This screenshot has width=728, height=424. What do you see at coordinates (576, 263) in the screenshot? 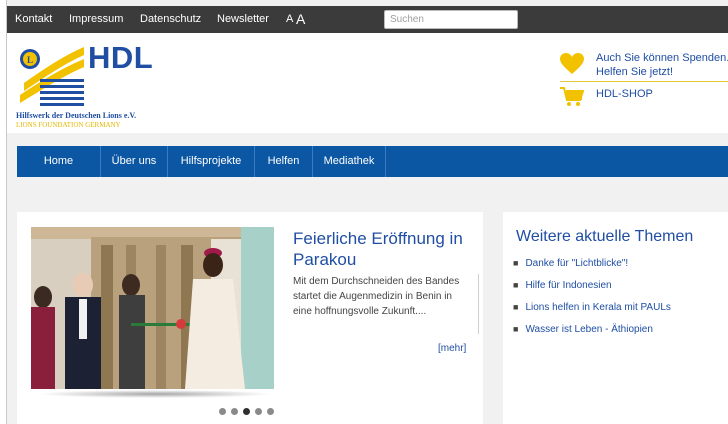
I see `topic-link: Danke für "Lichtblicke"!` at bounding box center [576, 263].